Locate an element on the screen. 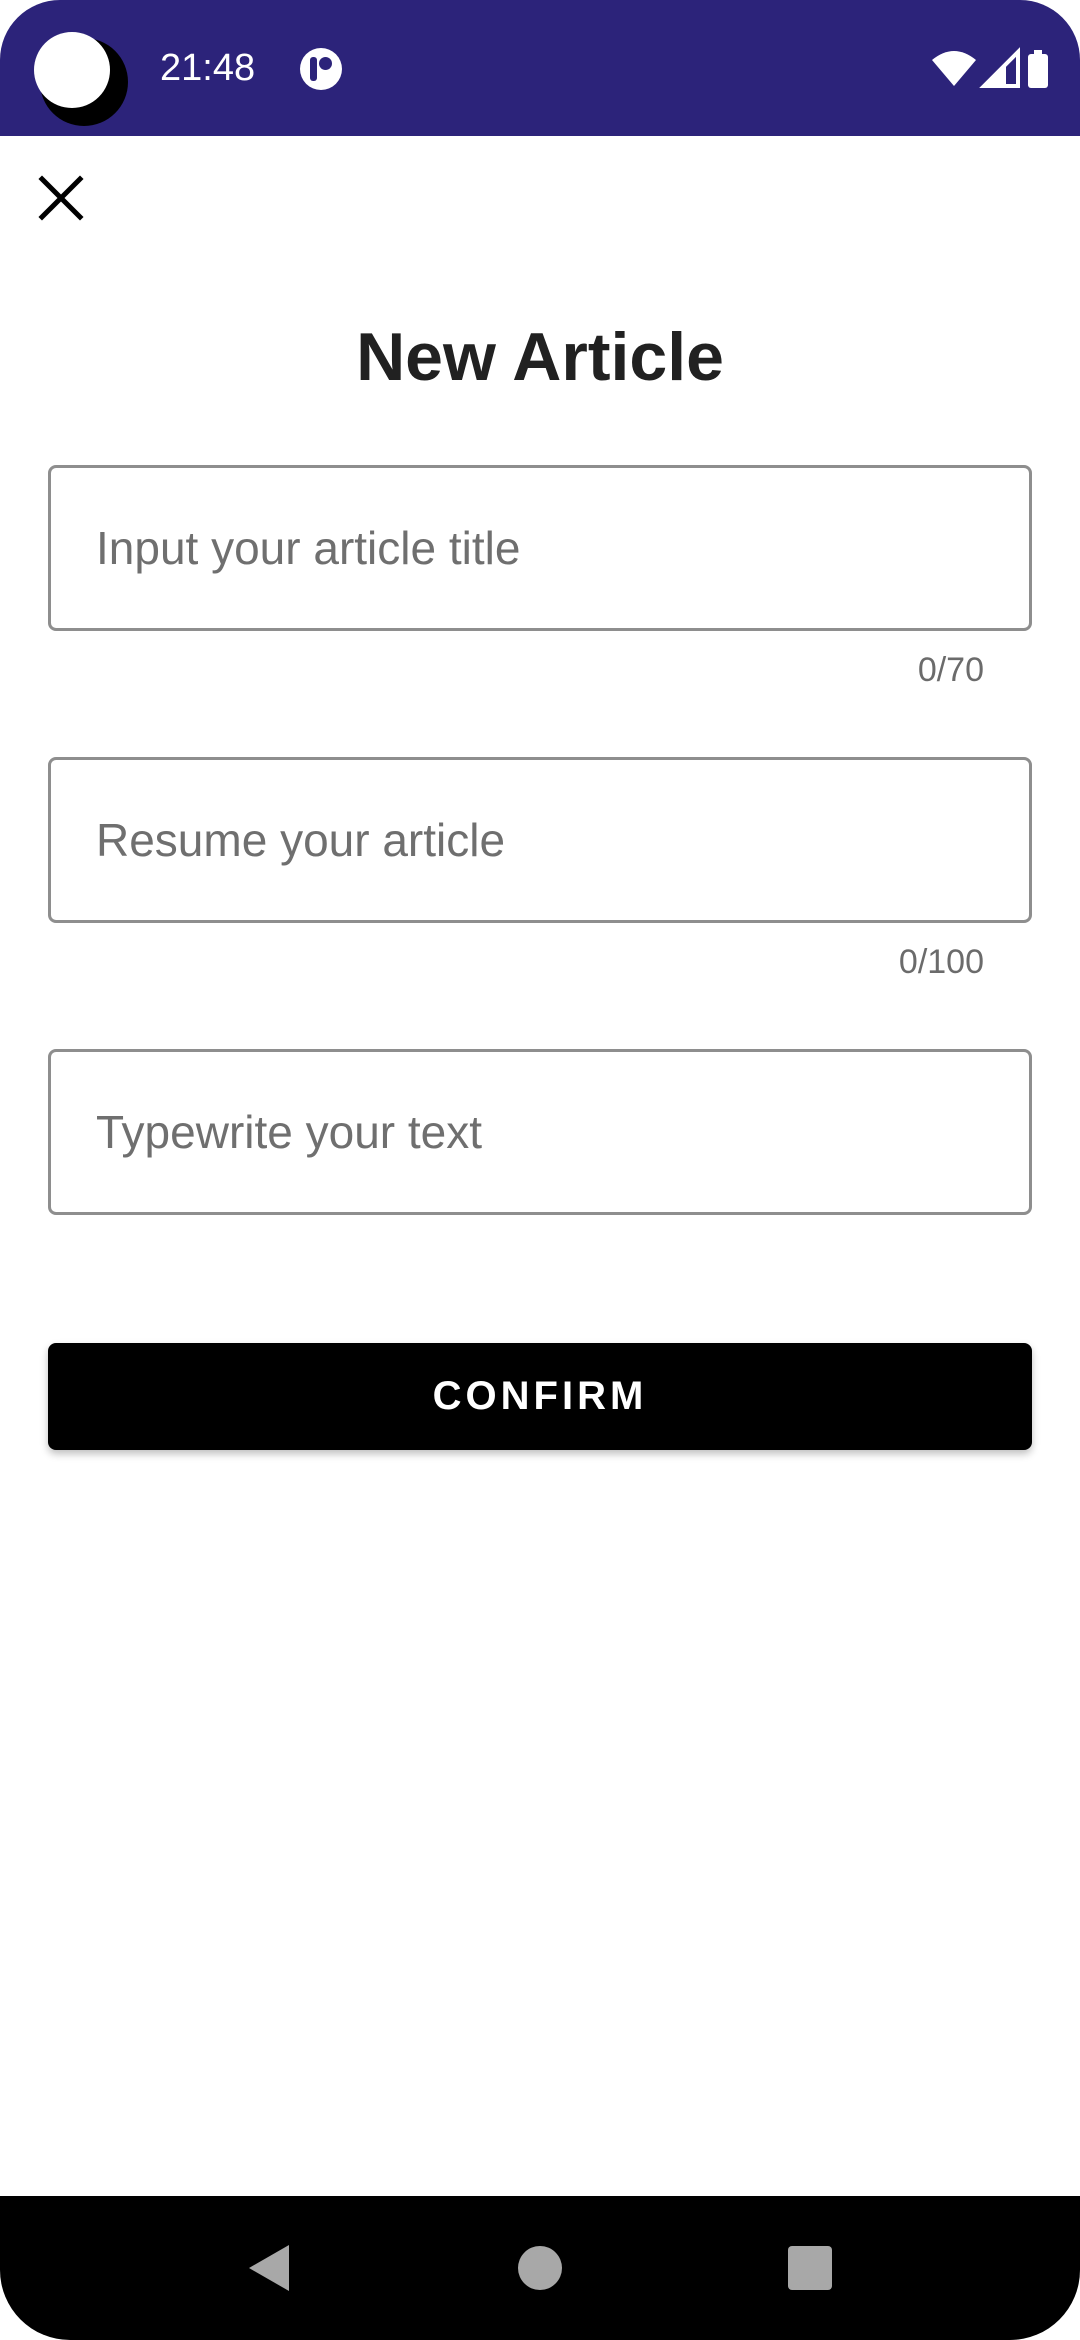 The height and width of the screenshot is (2340, 1080). article-text-input is located at coordinates (540, 1132).